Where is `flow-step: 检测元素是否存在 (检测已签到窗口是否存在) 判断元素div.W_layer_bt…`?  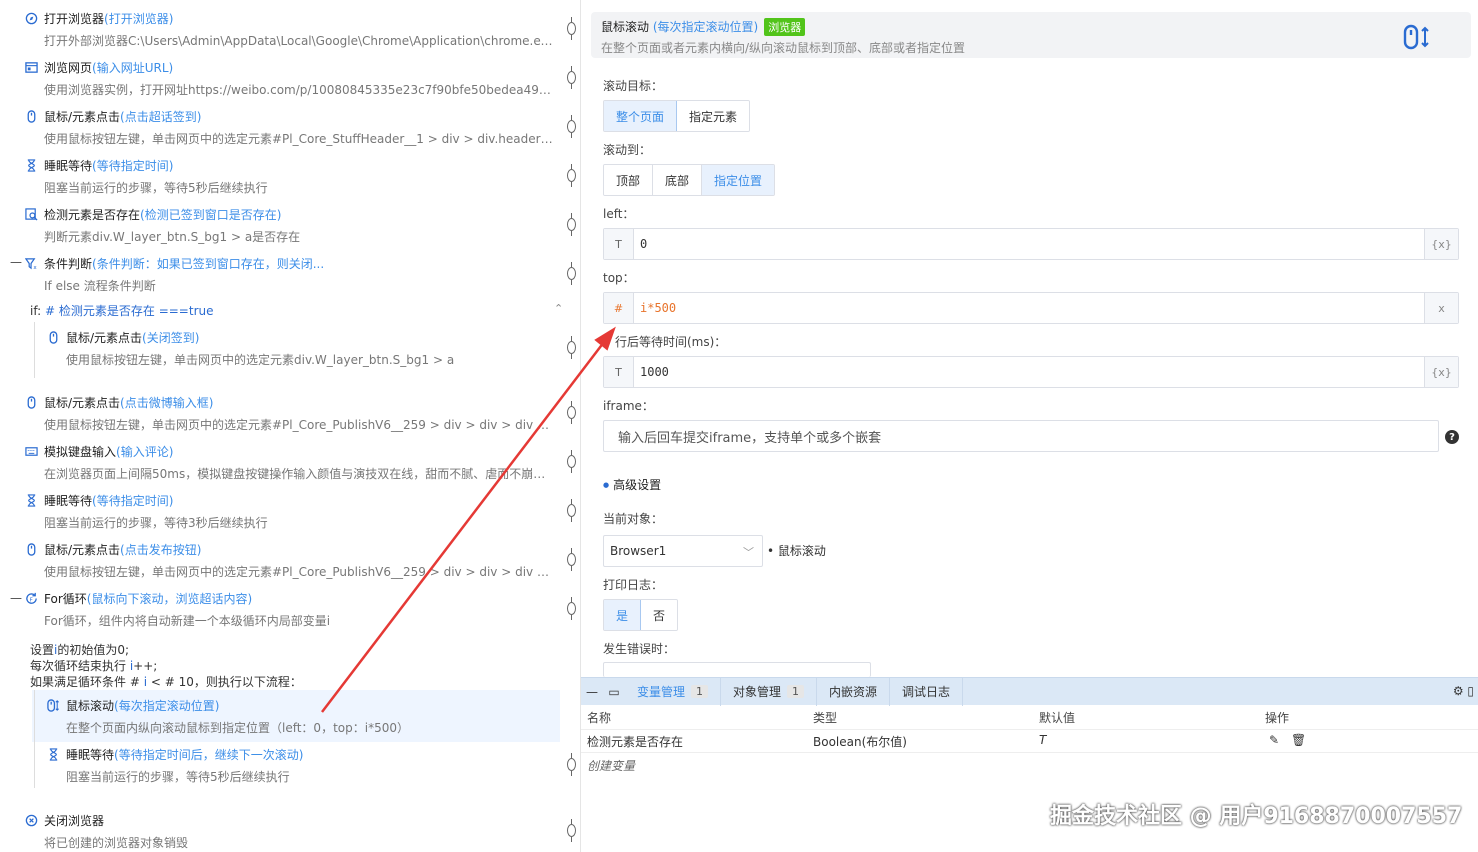
flow-step: 检测元素是否存在 (检测已签到窗口是否存在) 判断元素div.W_layer_bt… is located at coordinates (292, 225).